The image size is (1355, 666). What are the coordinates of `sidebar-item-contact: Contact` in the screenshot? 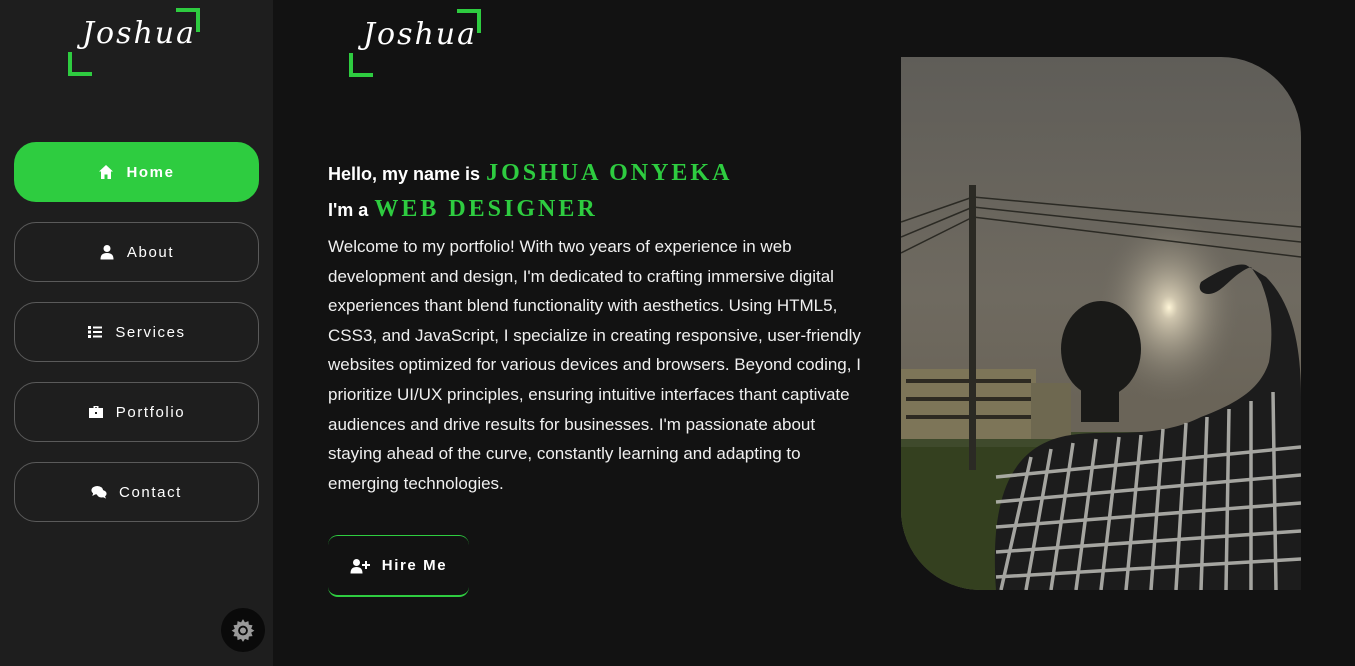 It's located at (136, 492).